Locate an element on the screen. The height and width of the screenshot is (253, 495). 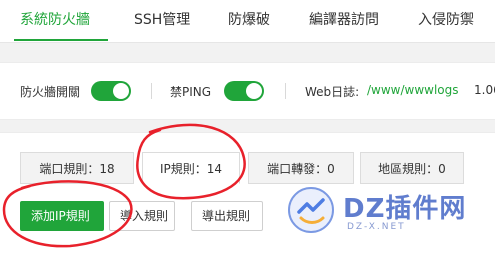
tab-ssh-management: SSH管理 is located at coordinates (162, 20).